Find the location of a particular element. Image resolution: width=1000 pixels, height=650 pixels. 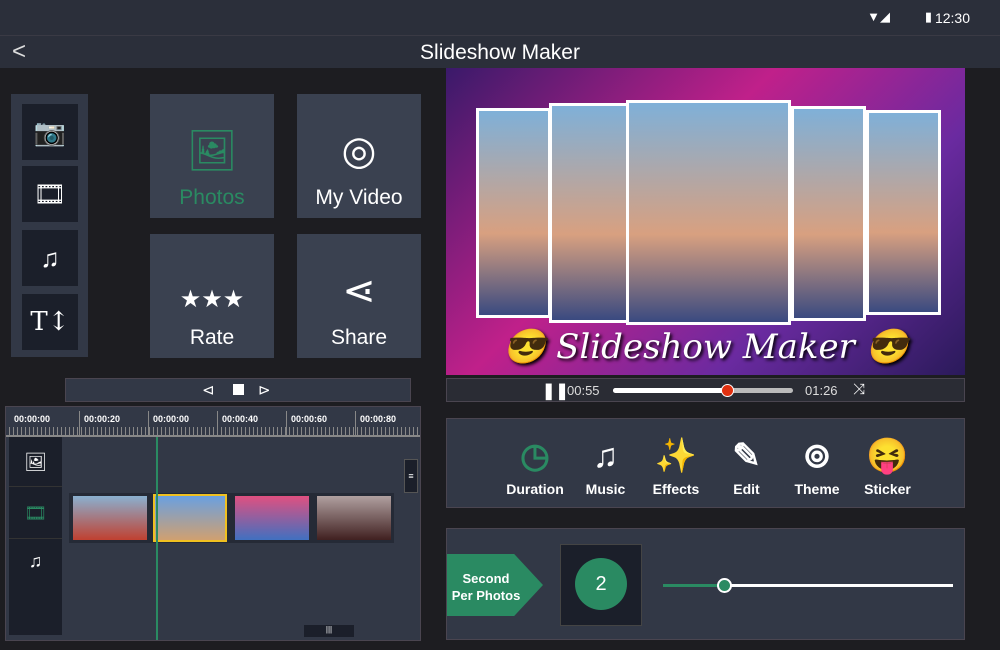

duration-panel: Second Per Photos 2 is located at coordinates (705, 584).